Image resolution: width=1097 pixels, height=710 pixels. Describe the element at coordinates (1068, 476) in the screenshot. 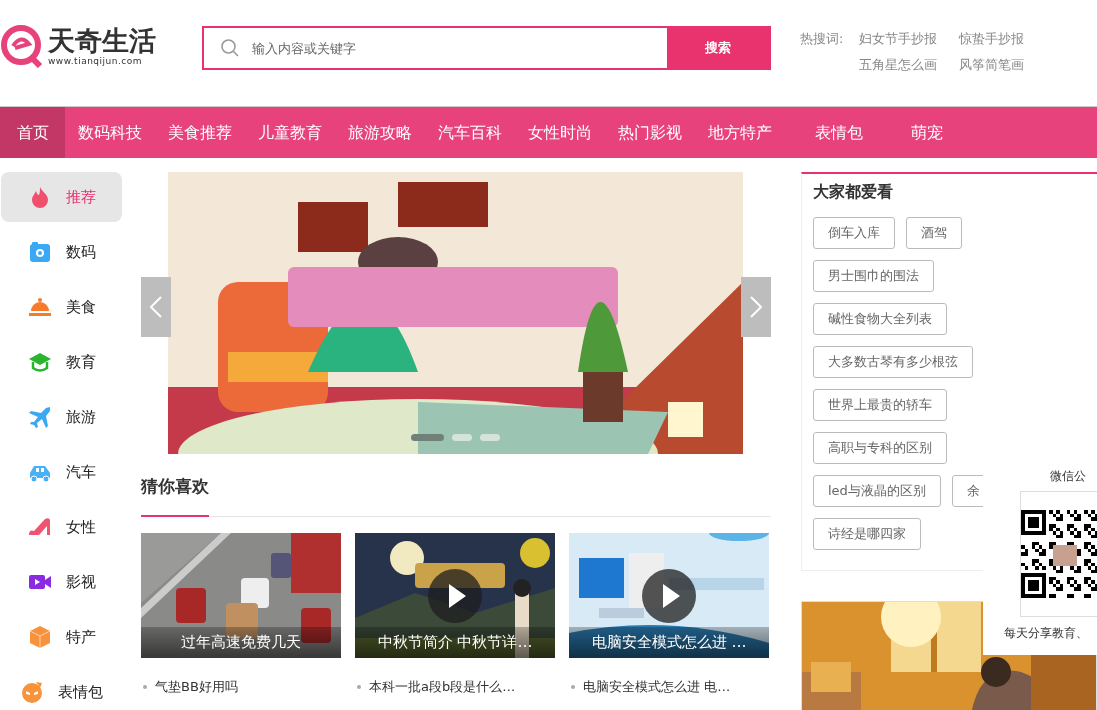

I see `popup-title: 微信公` at that location.